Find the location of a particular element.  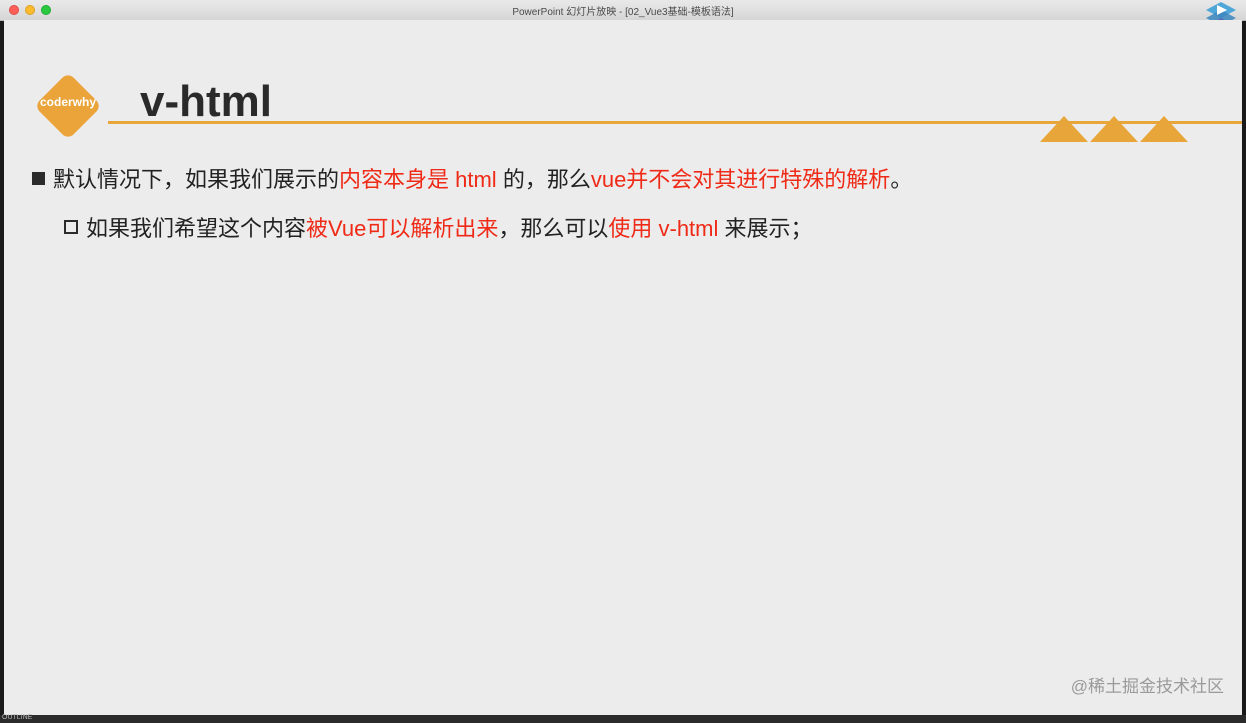

bullet2-text-2: ，那么可以 is located at coordinates (553, 228).